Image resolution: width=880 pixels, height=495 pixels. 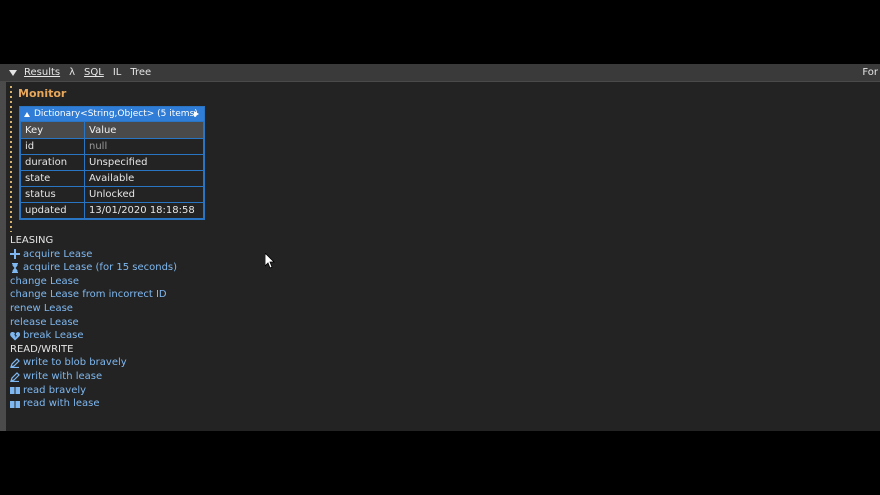 What do you see at coordinates (55, 390) in the screenshot?
I see `read-bravely-label: read bravely` at bounding box center [55, 390].